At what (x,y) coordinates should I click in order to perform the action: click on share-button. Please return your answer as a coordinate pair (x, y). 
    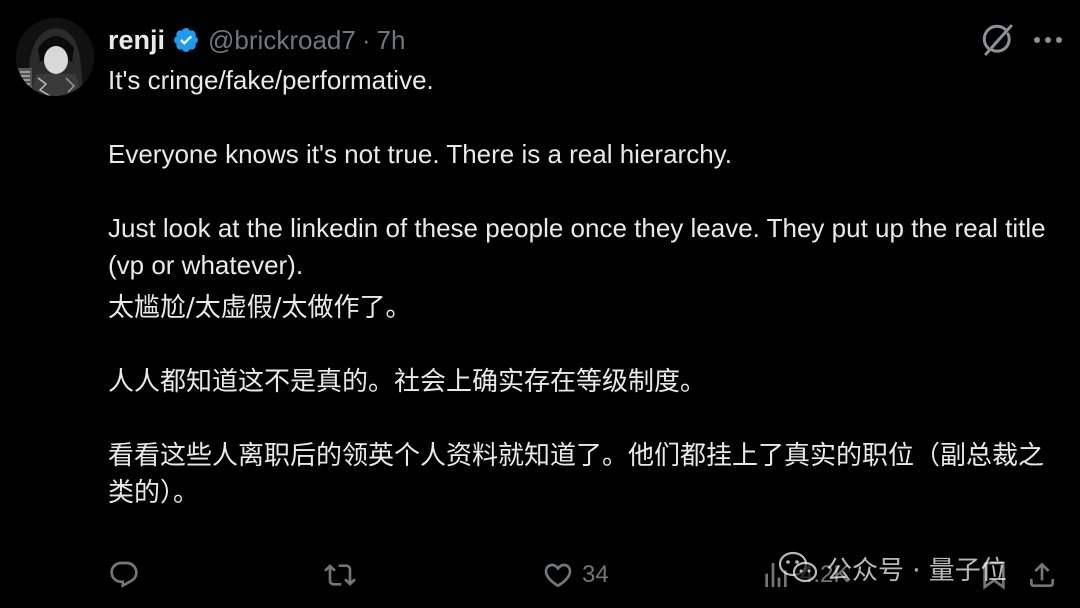
    Looking at the image, I should click on (1042, 575).